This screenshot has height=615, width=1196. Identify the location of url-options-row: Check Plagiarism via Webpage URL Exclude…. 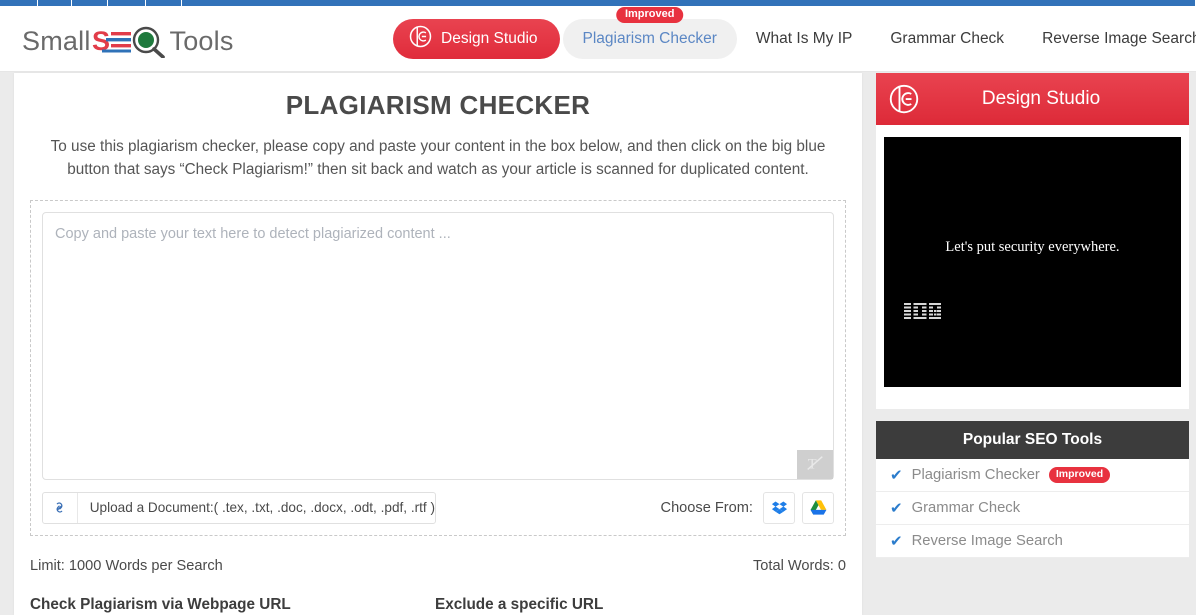
(438, 605).